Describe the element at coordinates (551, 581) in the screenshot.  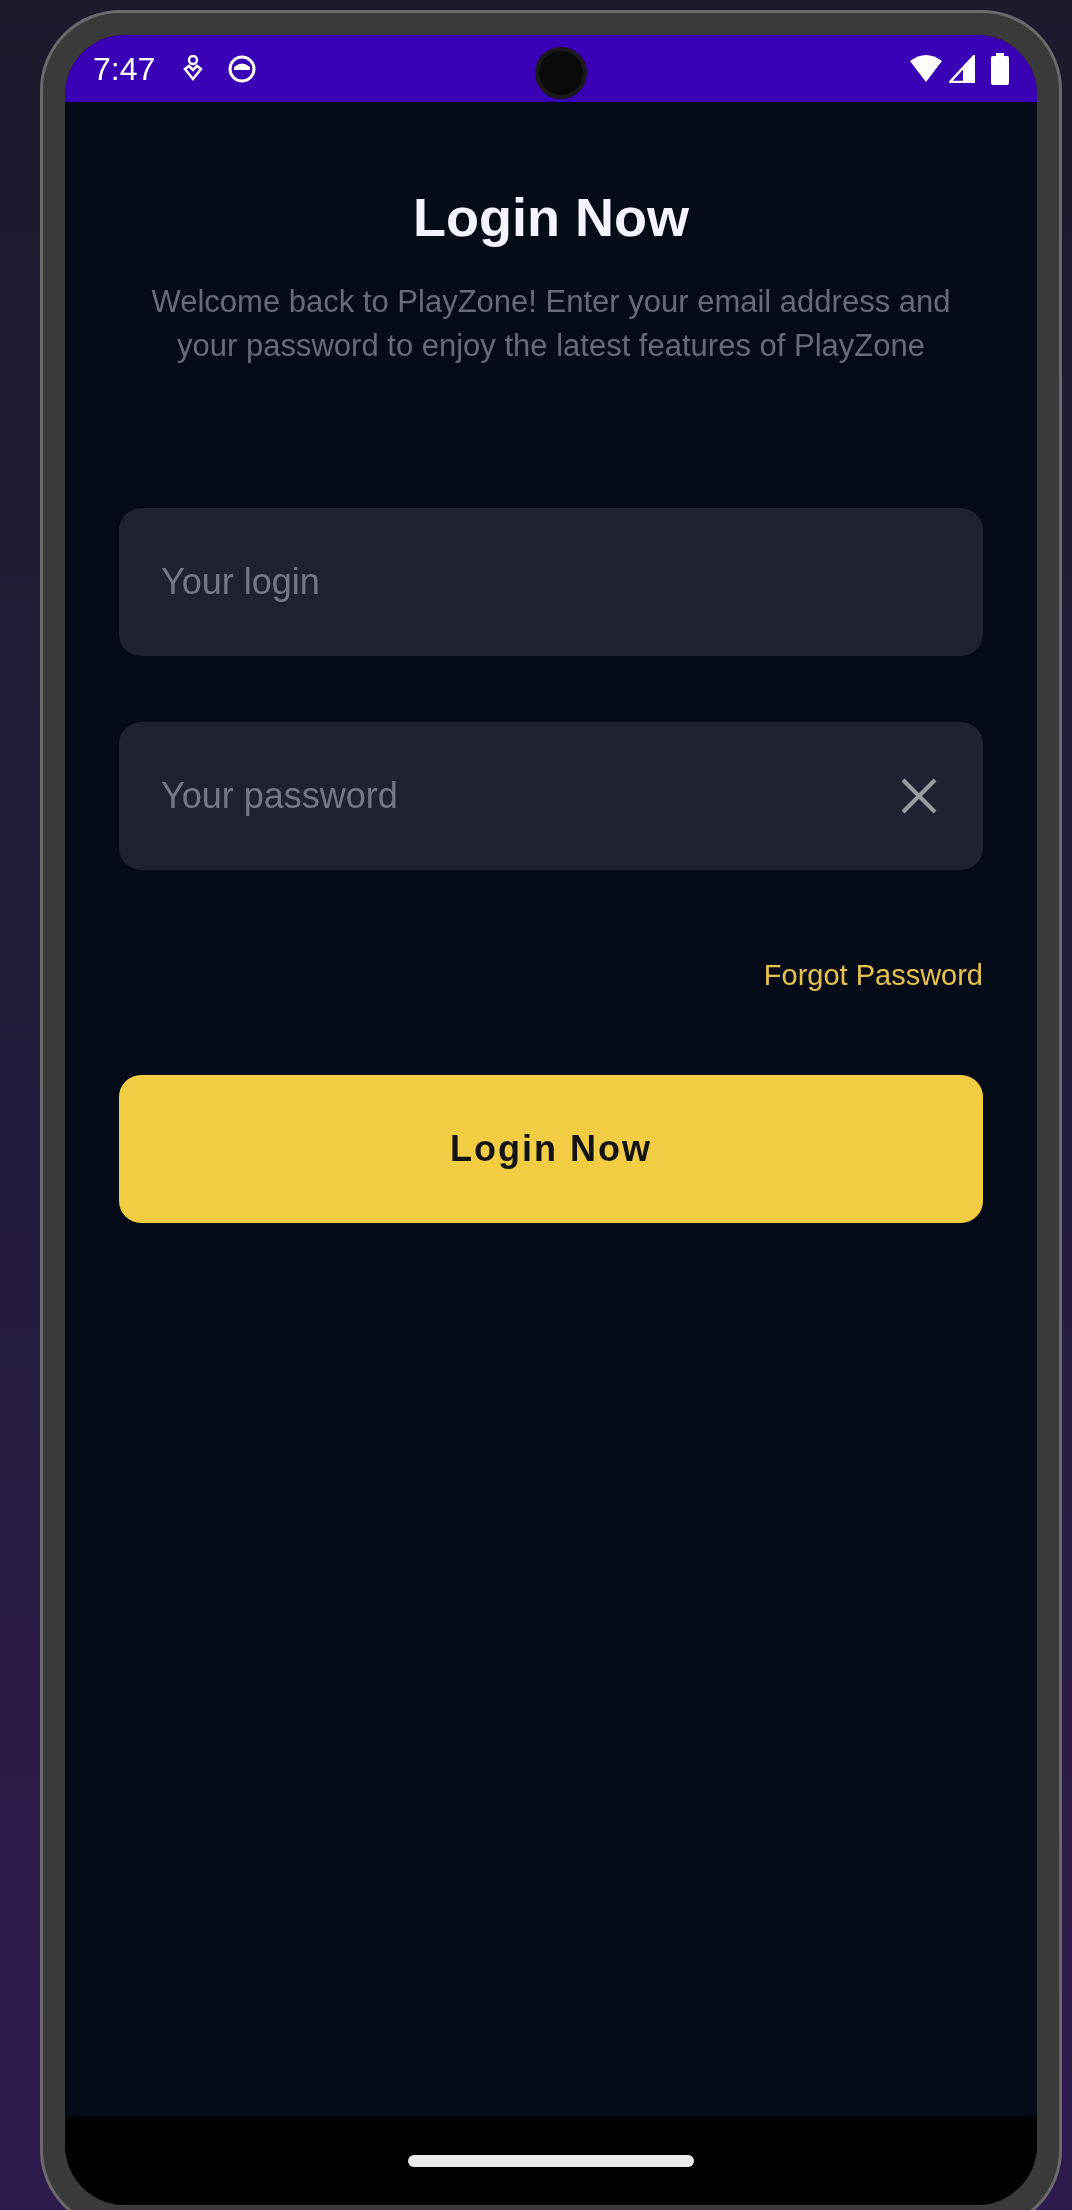
I see `text-field: Your login` at that location.